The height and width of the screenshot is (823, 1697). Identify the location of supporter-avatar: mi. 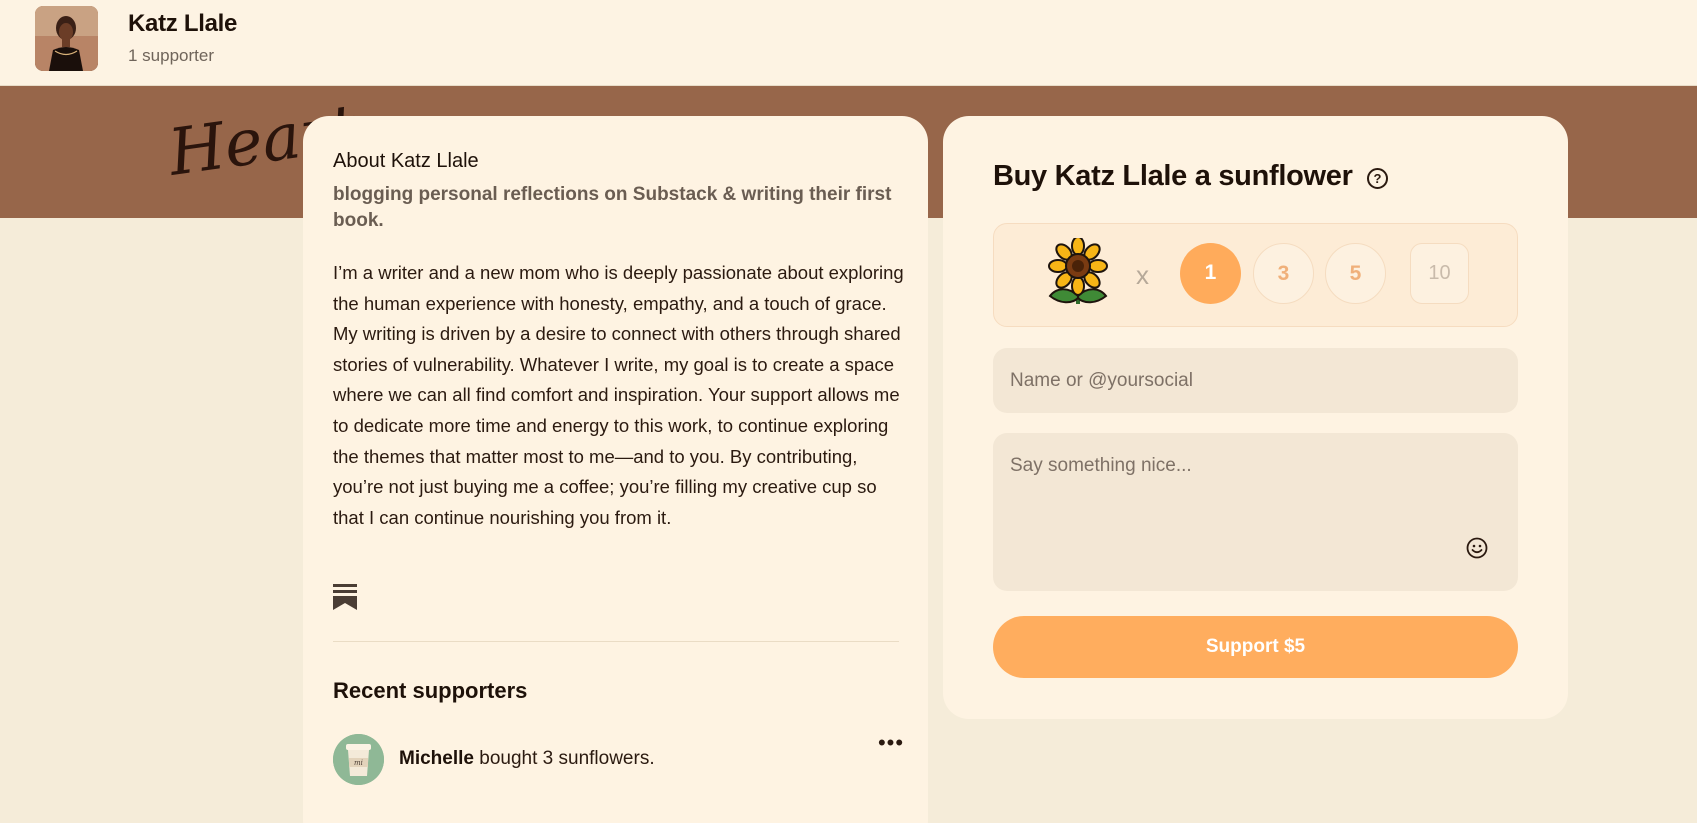
(358, 759).